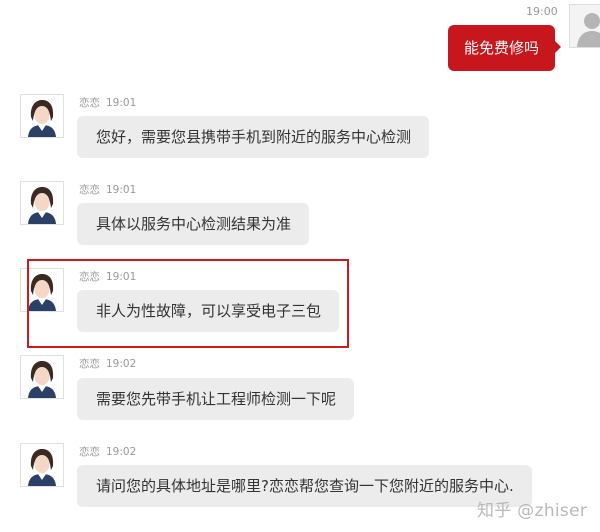 This screenshot has width=600, height=532. What do you see at coordinates (188, 303) in the screenshot?
I see `highlight-box` at bounding box center [188, 303].